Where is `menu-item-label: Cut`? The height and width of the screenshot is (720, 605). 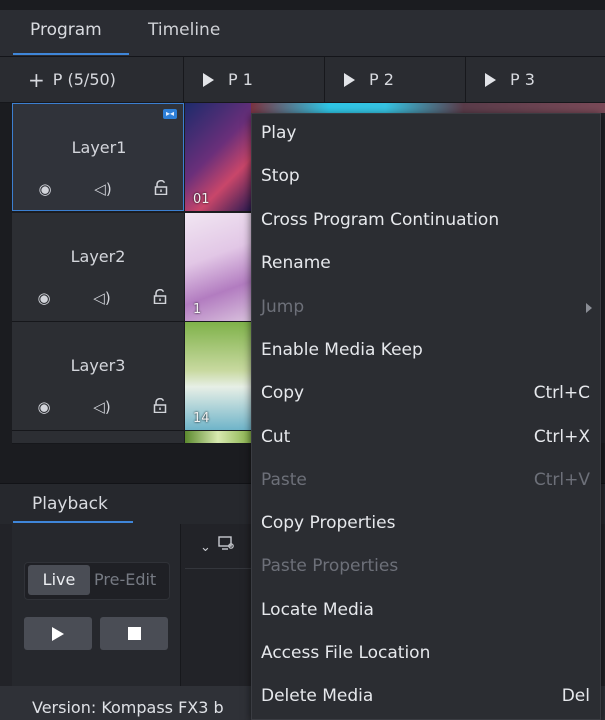
menu-item-label: Cut is located at coordinates (276, 437).